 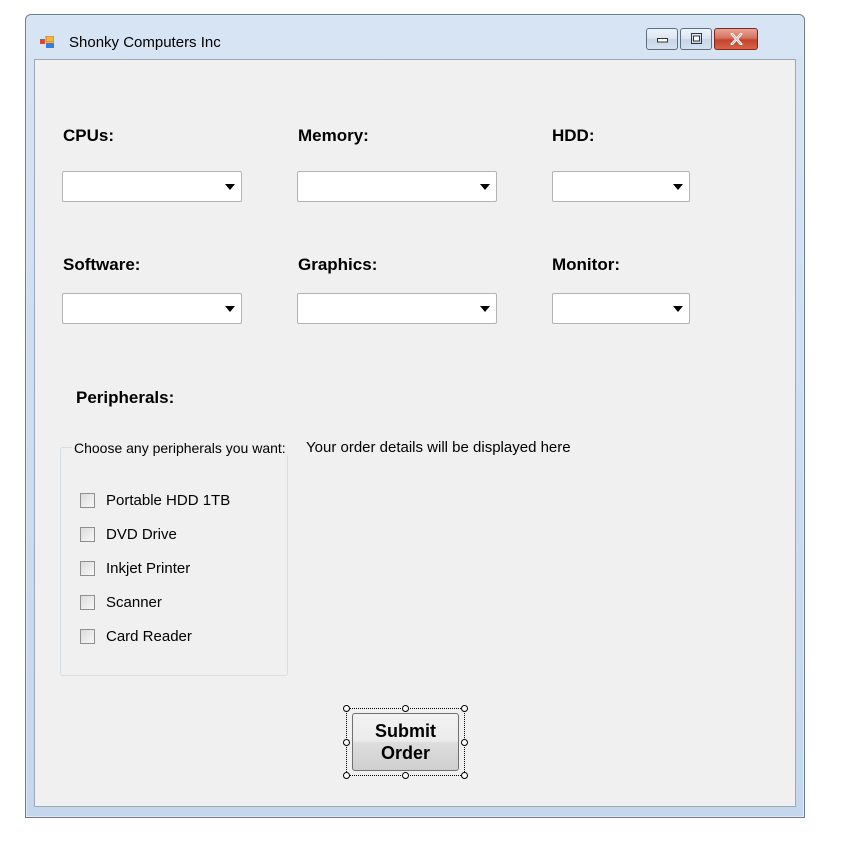 What do you see at coordinates (89, 135) in the screenshot?
I see `cpus-label: CPUs:` at bounding box center [89, 135].